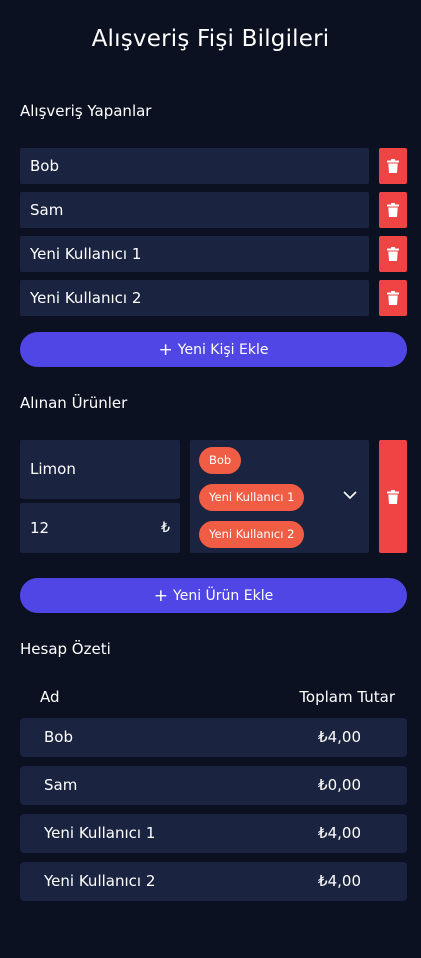 The width and height of the screenshot is (421, 958). I want to click on summary-col-name: Ad, so click(50, 697).